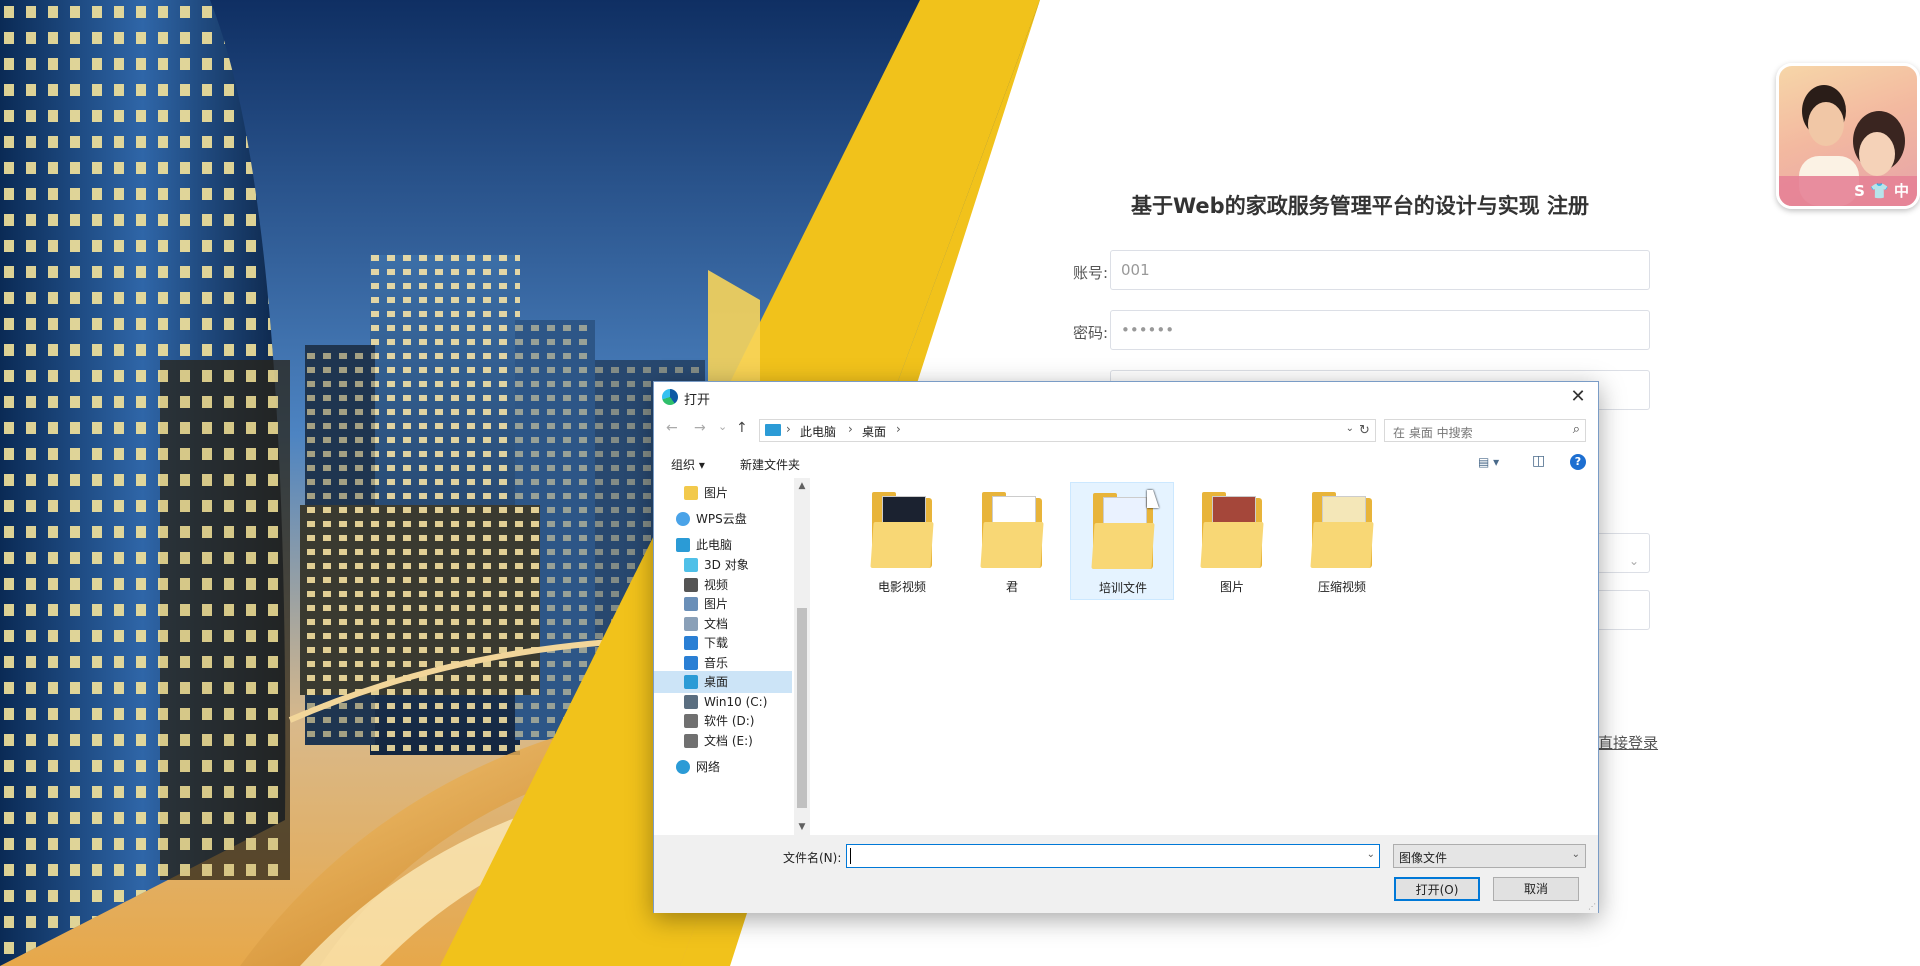 The width and height of the screenshot is (1920, 966). What do you see at coordinates (818, 431) in the screenshot?
I see `breadcrumb-this-pc: 此电脑` at bounding box center [818, 431].